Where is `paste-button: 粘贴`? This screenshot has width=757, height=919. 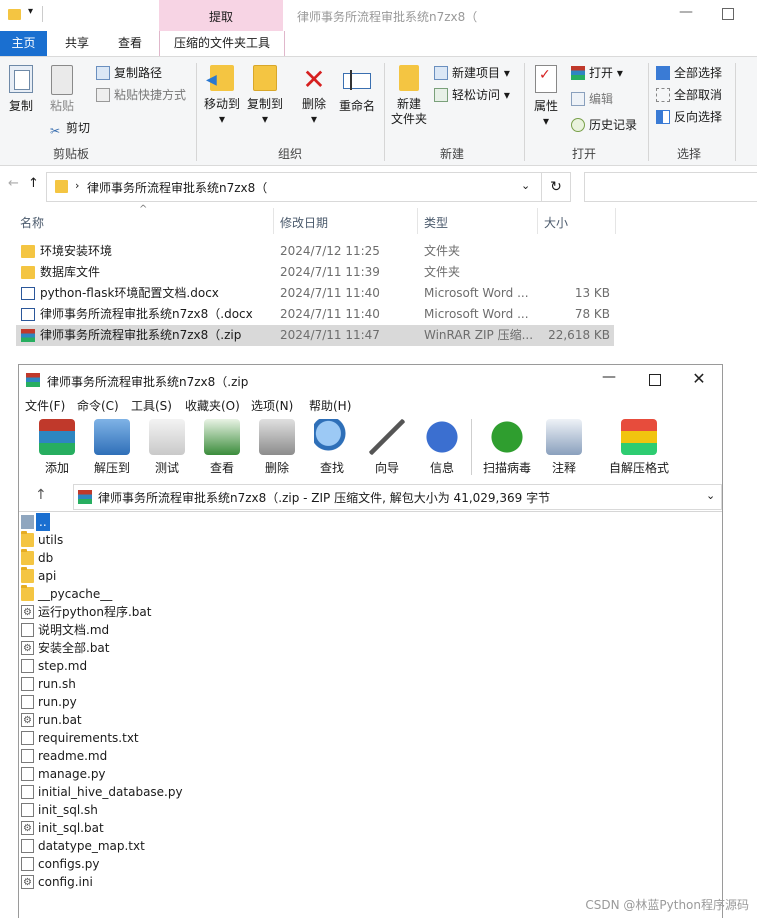 paste-button: 粘贴 is located at coordinates (62, 89).